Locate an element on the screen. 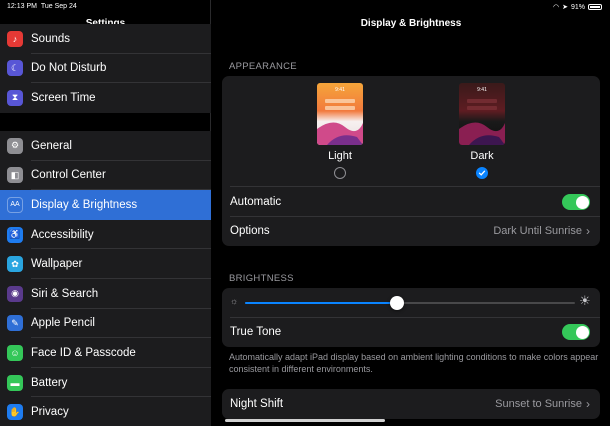 This screenshot has height=426, width=610. battery-level-icon is located at coordinates (595, 7).